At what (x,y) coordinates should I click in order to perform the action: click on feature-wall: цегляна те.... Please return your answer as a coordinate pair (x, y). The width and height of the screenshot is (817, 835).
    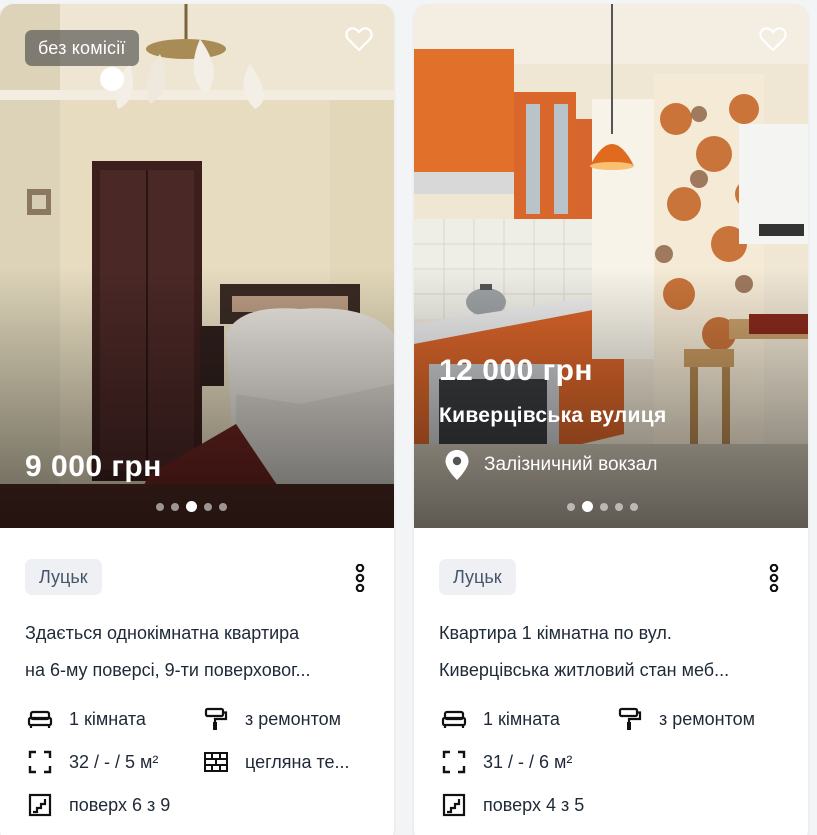
    Looking at the image, I should click on (288, 762).